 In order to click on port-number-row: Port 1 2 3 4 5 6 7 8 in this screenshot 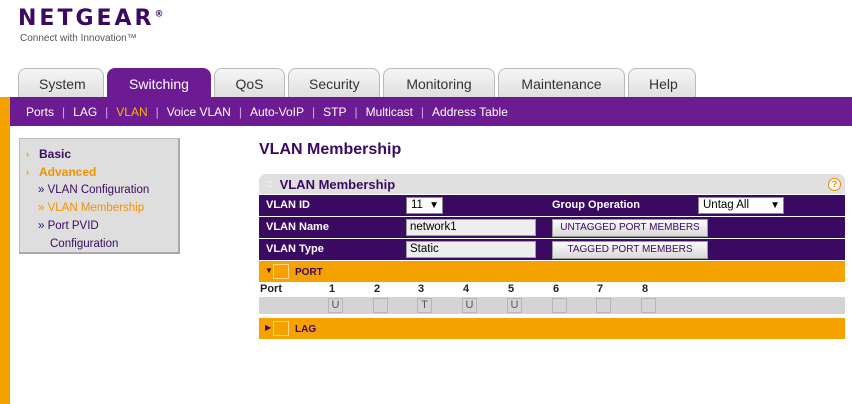, I will do `click(552, 289)`.